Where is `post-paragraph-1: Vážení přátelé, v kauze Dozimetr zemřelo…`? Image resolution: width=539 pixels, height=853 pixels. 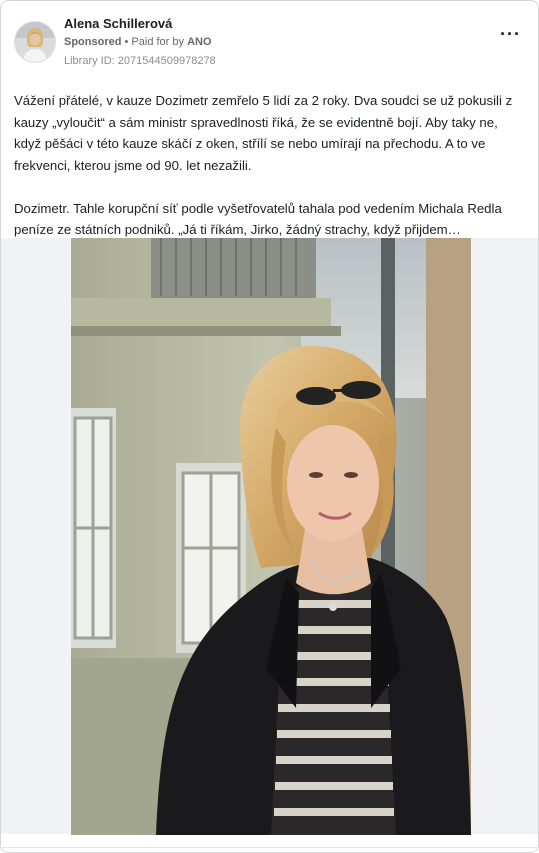
post-paragraph-1: Vážení přátelé, v kauze Dozimetr zemřelo… is located at coordinates (263, 133).